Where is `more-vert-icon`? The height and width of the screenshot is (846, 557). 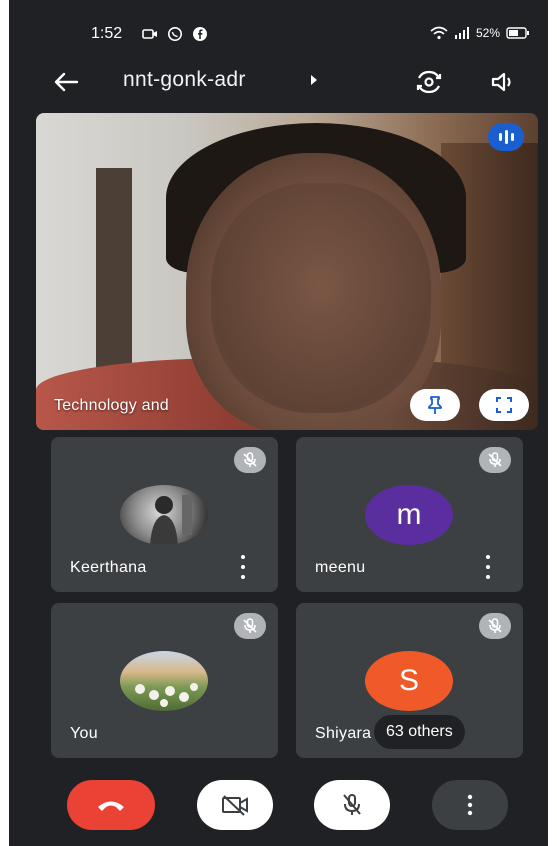
more-vert-icon is located at coordinates (470, 805).